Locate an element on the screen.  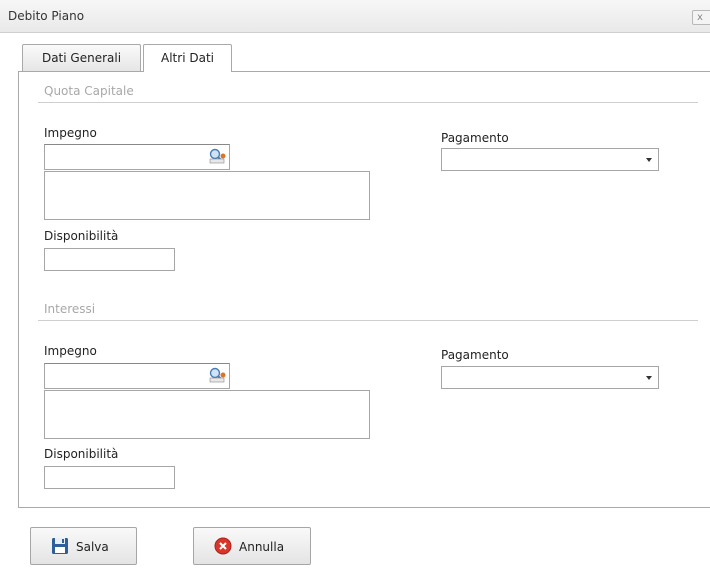
cancel-button-label: Annulla is located at coordinates (262, 547).